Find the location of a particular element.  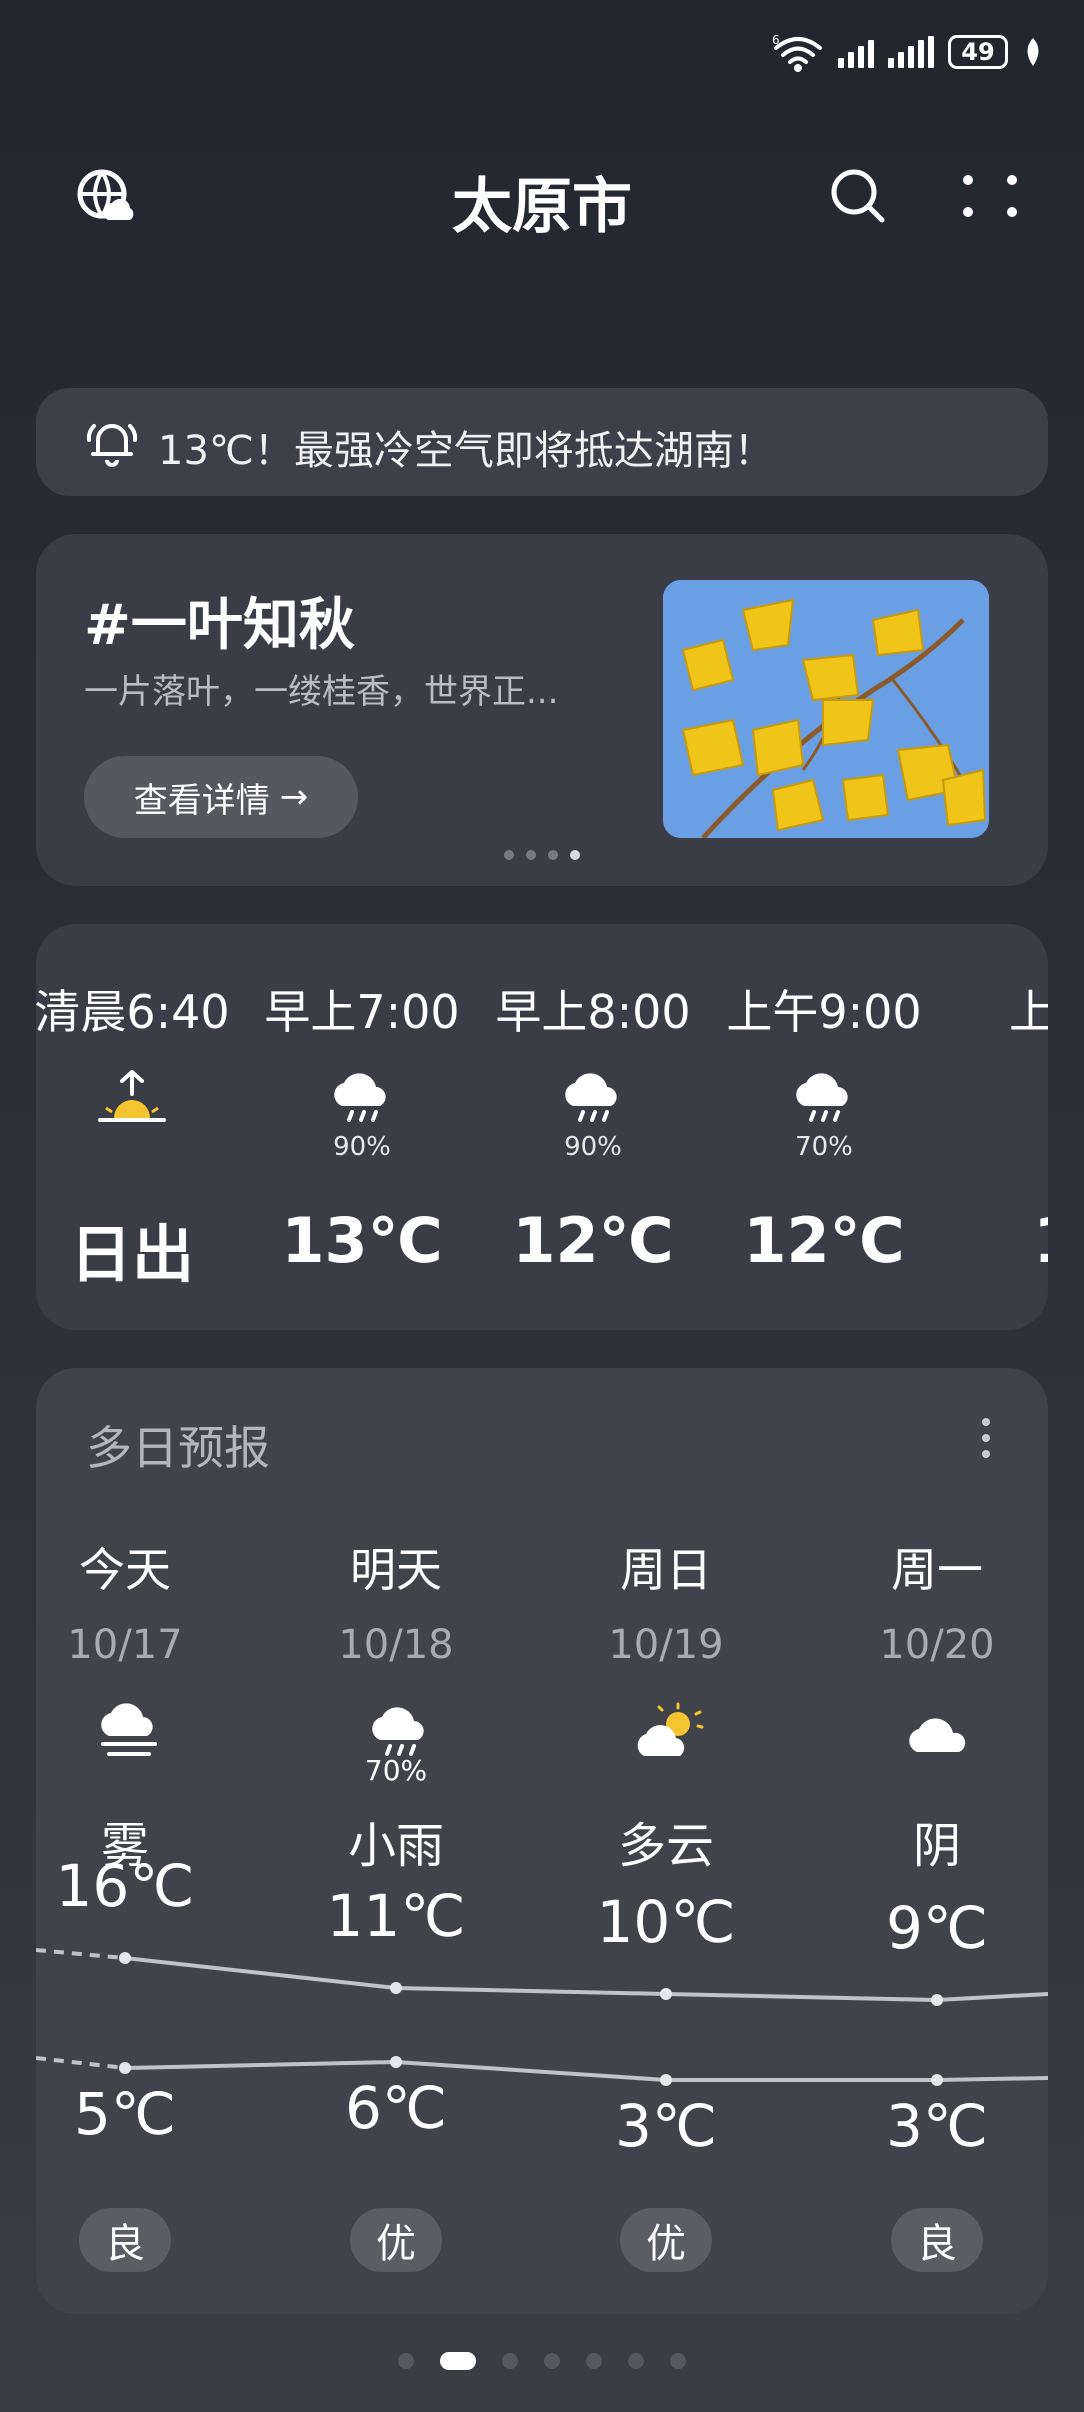

daily-item: 周一 10/20 阴 9℃ 3℃ 良 is located at coordinates (937, 1841).